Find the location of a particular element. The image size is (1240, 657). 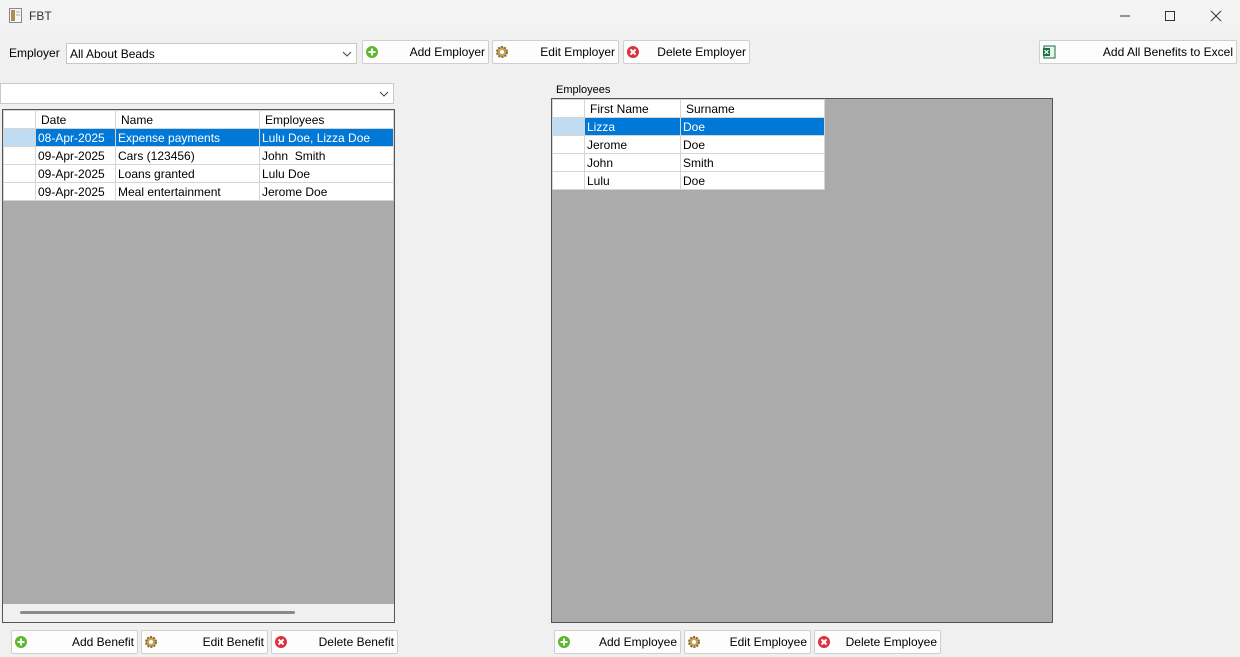

minimize-icon is located at coordinates (1125, 15).